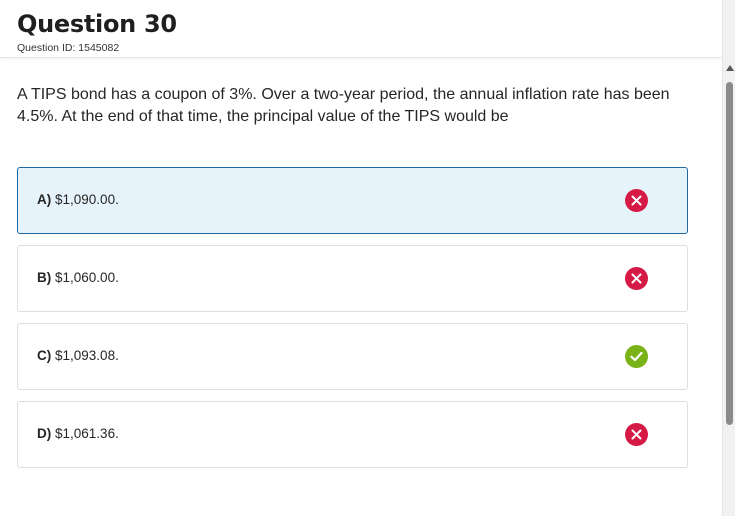 This screenshot has width=735, height=516. I want to click on option-text: $1,093.08., so click(87, 355).